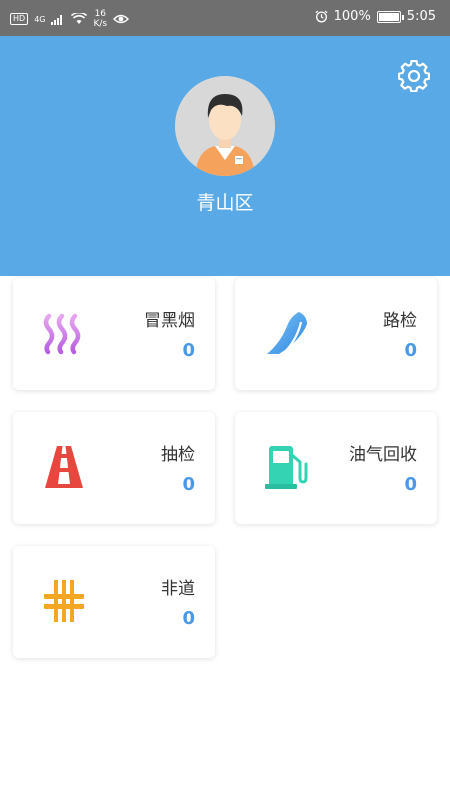  I want to click on road-check-icon, so click(287, 333).